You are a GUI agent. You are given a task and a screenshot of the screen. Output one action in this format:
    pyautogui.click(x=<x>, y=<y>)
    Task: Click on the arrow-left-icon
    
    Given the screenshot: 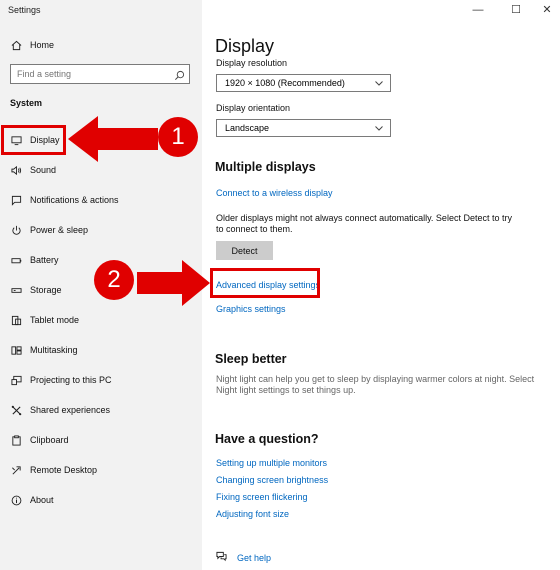 What is the action you would take?
    pyautogui.click(x=113, y=139)
    